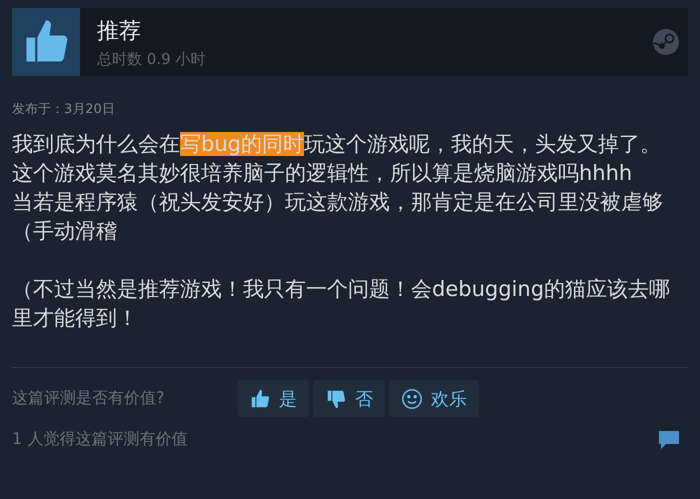 This screenshot has width=700, height=499. I want to click on no-button: 否, so click(349, 398).